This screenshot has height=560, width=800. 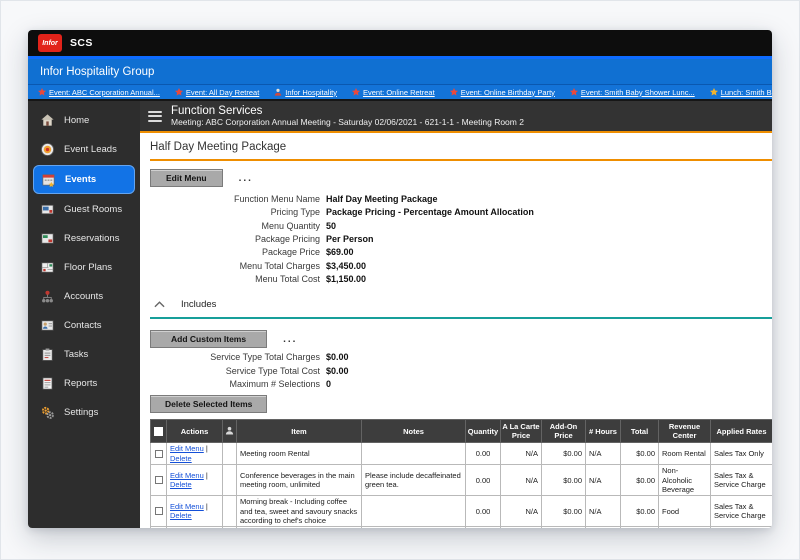 I want to click on field-value: $1,150.00, so click(x=346, y=279).